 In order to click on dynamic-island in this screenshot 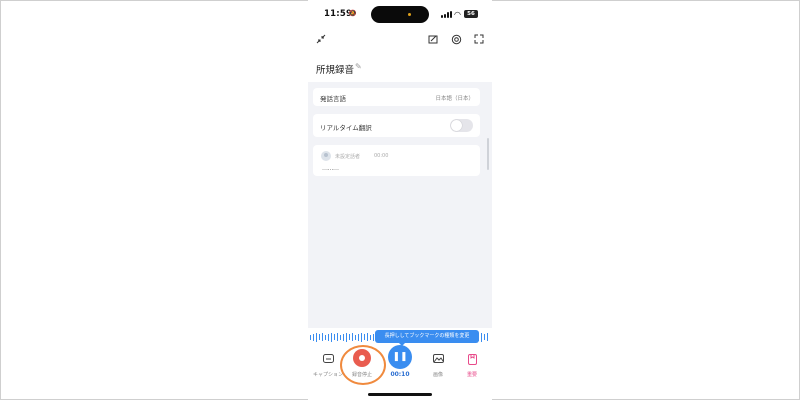, I will do `click(400, 14)`.